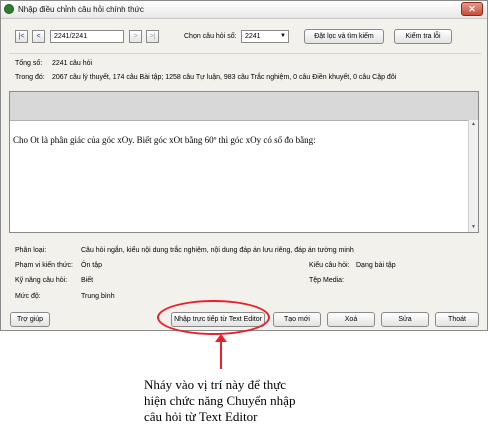  Describe the element at coordinates (244, 106) in the screenshot. I see `editor-toolbar` at that location.